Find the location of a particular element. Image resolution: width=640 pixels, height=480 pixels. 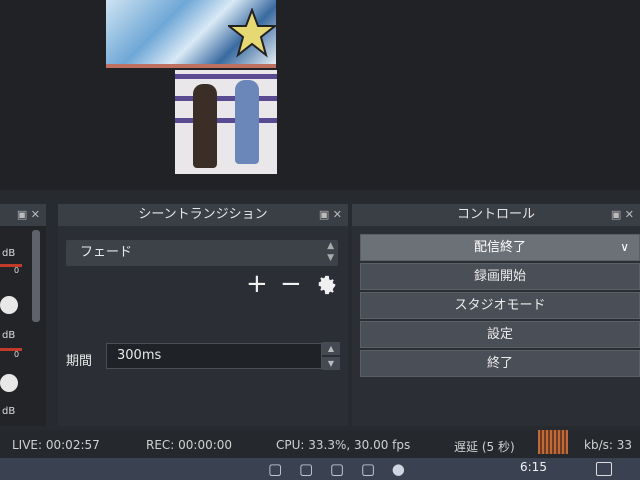

duration-input: 300ms is located at coordinates (214, 356).